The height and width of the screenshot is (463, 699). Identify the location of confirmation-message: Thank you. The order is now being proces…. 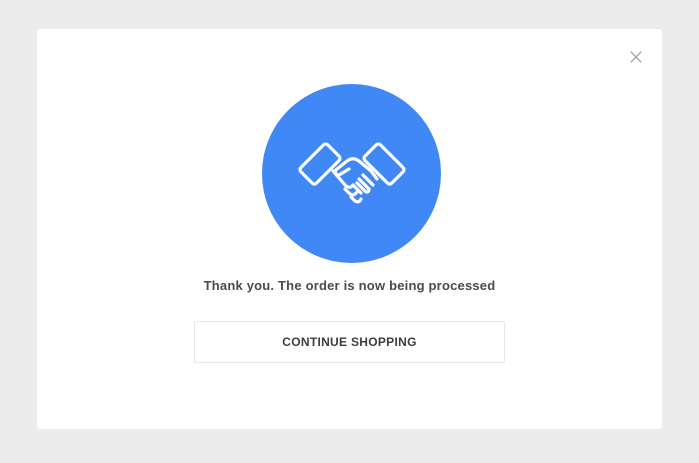
(349, 285).